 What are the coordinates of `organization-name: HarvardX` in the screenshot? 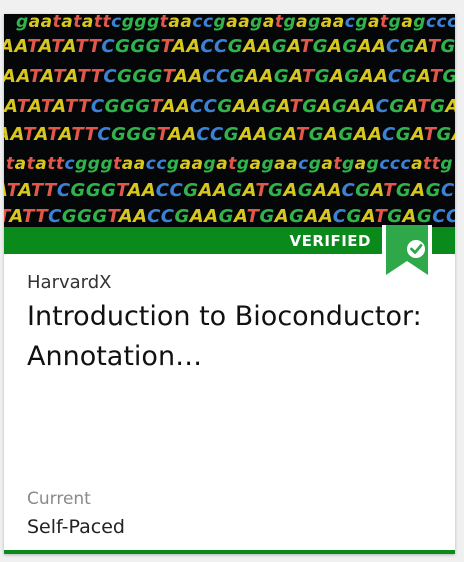 It's located at (69, 282).